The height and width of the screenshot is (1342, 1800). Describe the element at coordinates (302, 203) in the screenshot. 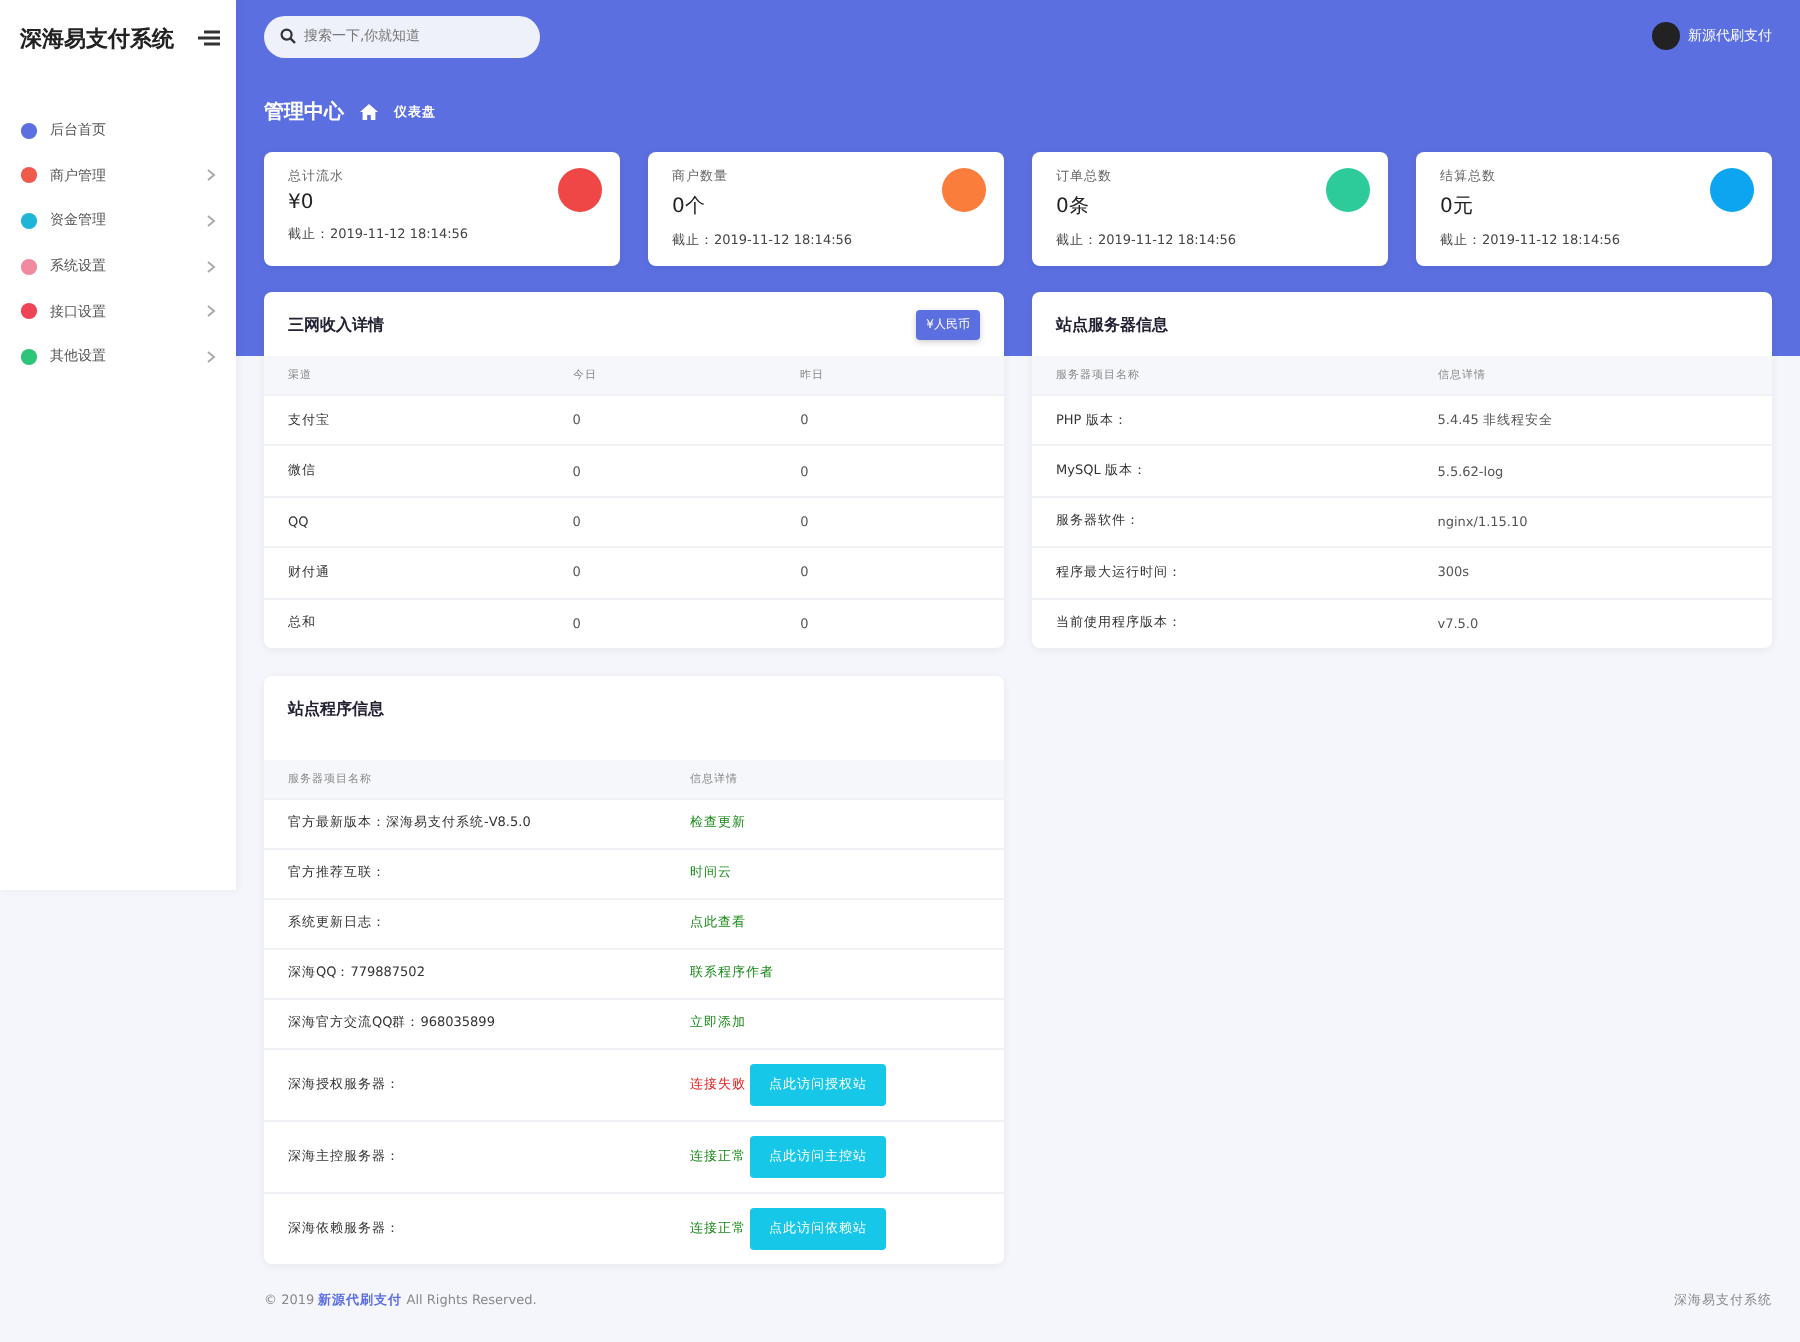

I see `stat-value: ¥0` at that location.